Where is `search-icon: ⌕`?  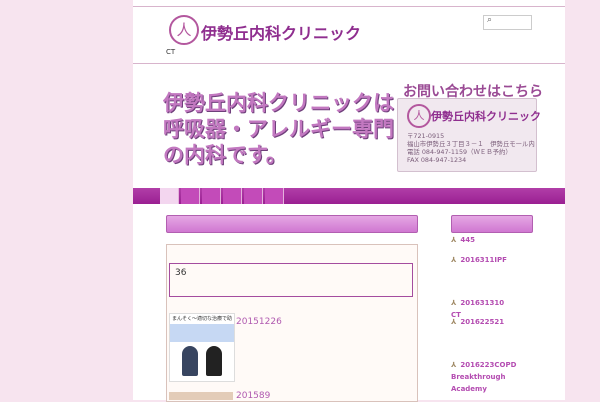 search-icon: ⌕ is located at coordinates (489, 20).